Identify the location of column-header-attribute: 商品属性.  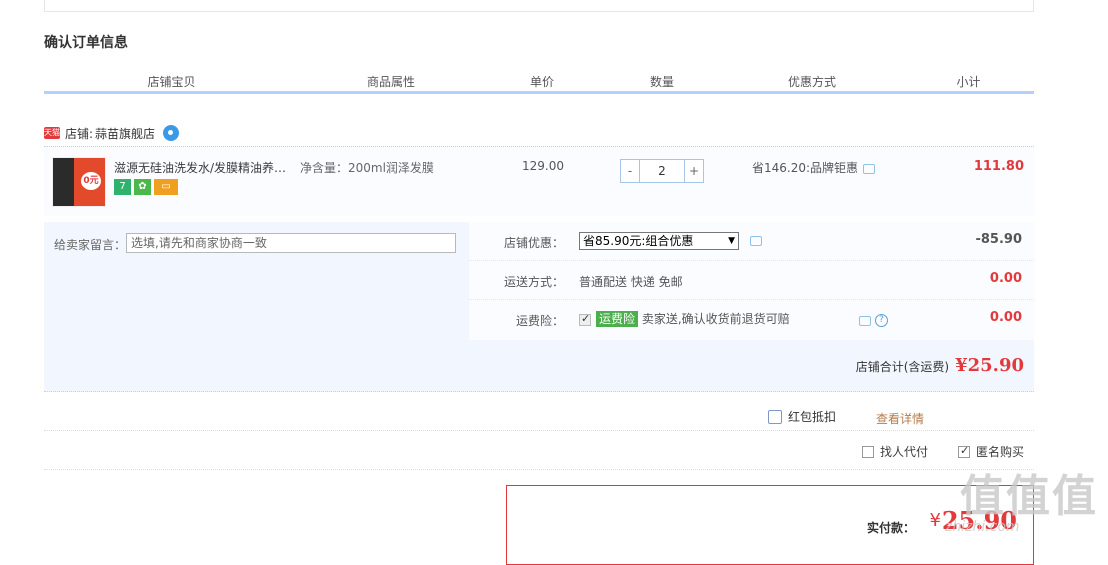
(391, 83).